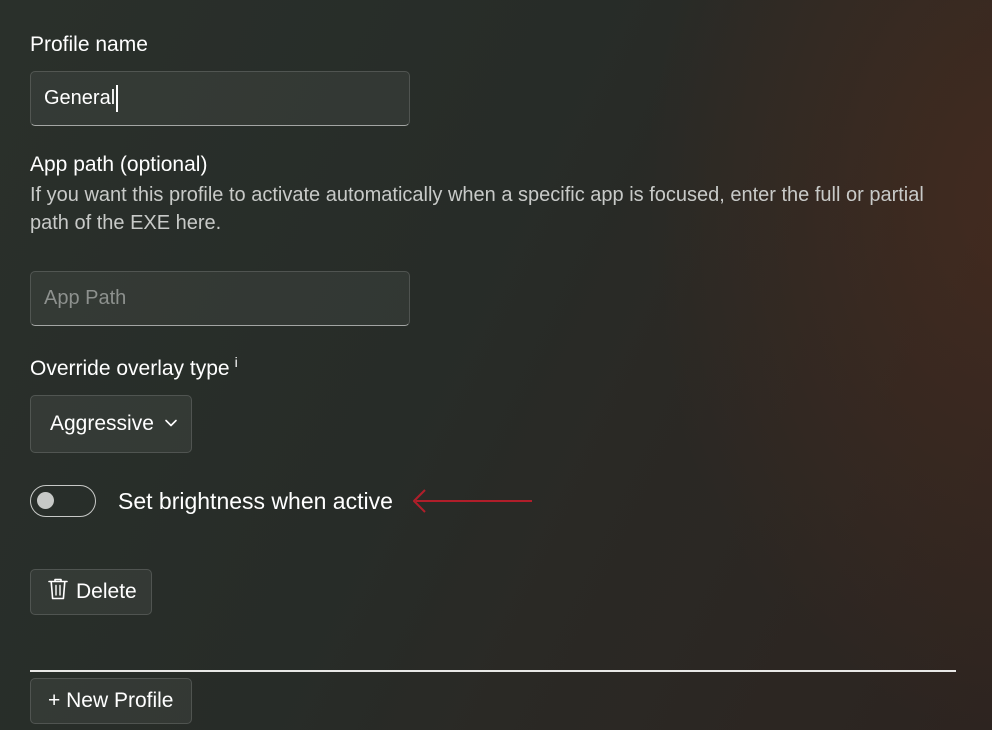  What do you see at coordinates (89, 44) in the screenshot?
I see `profile-name-label: Profile name` at bounding box center [89, 44].